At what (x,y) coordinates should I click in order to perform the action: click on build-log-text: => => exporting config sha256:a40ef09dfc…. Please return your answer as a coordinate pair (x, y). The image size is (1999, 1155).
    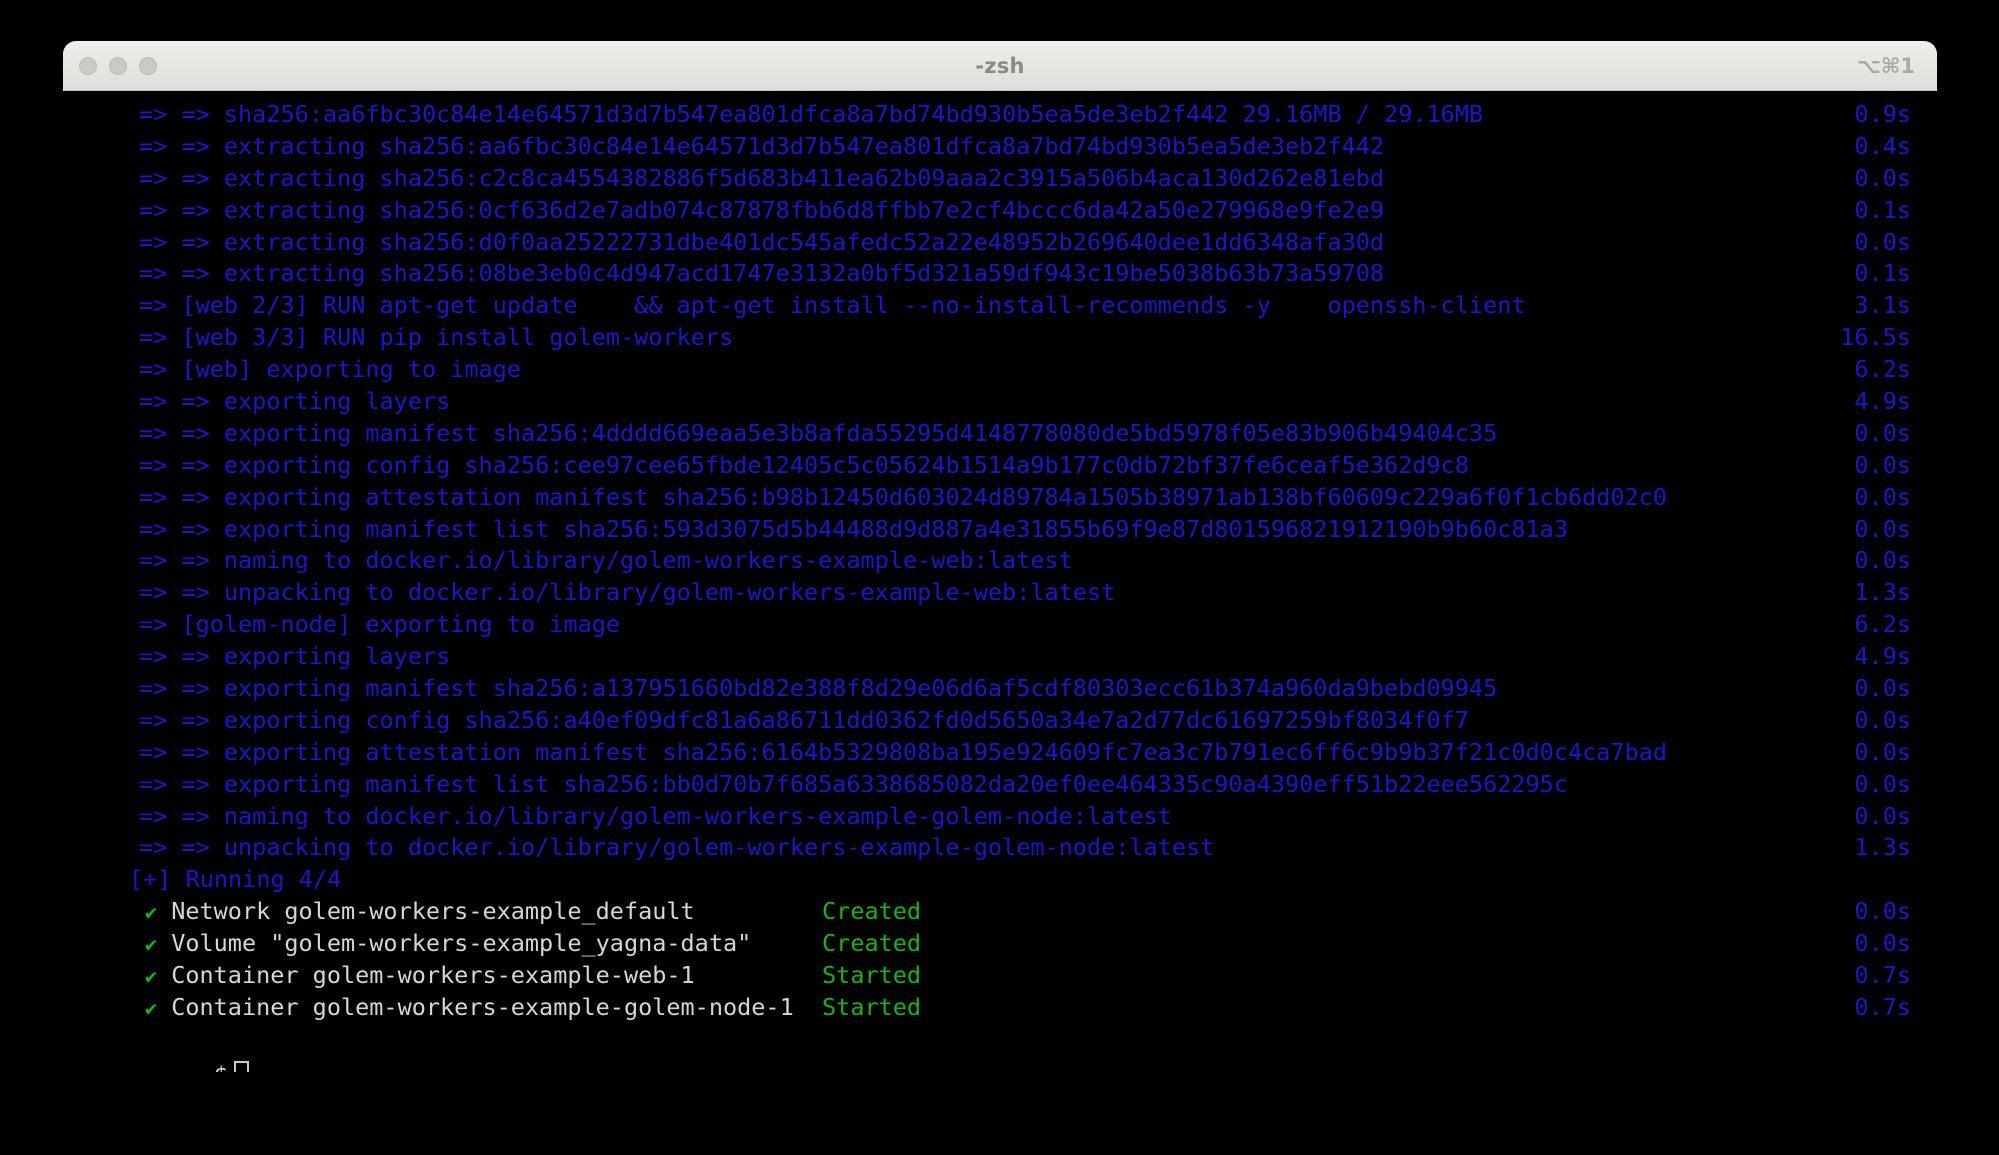
    Looking at the image, I should click on (804, 719).